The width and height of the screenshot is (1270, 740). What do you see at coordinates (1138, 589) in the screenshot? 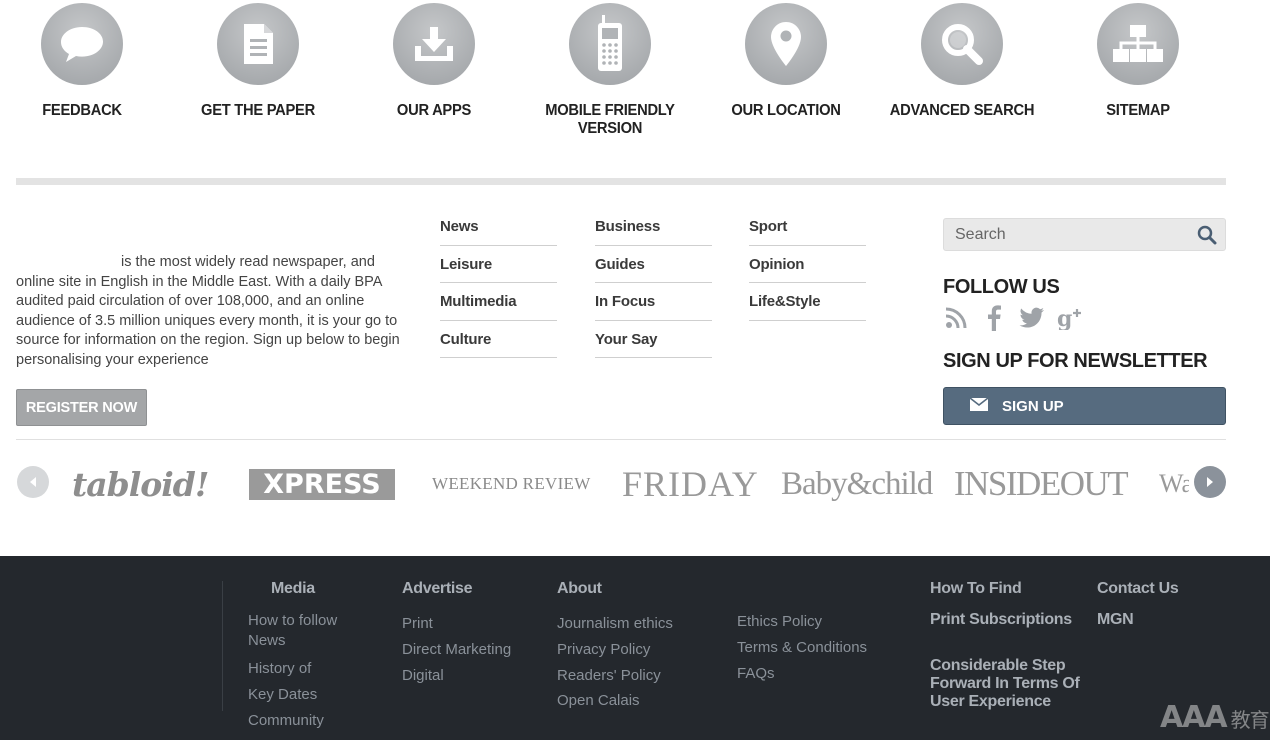
I see `footer-link-contact-us: Contact Us` at bounding box center [1138, 589].